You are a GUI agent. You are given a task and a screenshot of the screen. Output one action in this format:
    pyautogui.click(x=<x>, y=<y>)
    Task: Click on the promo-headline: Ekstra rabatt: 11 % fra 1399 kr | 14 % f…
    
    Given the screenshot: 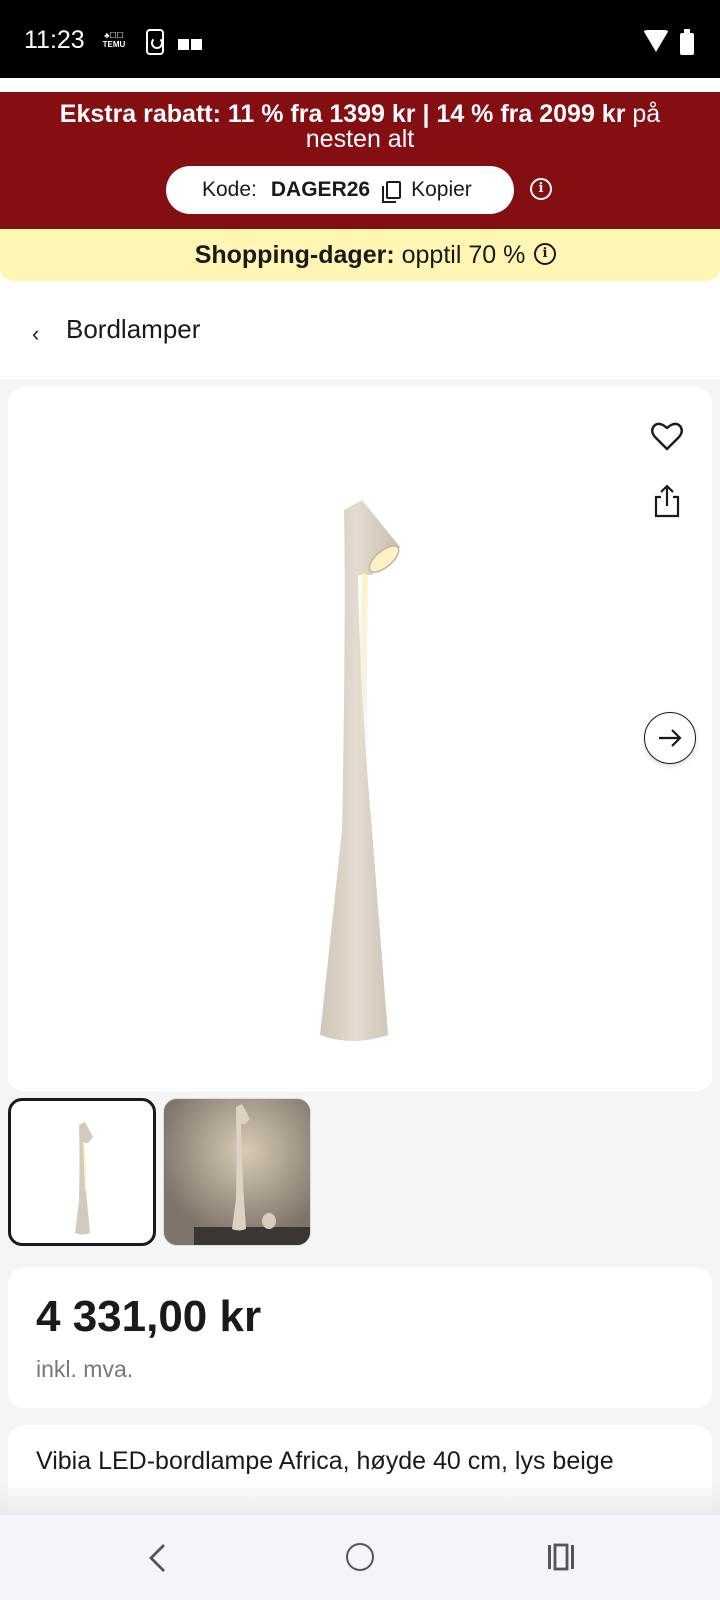 What is the action you would take?
    pyautogui.click(x=360, y=127)
    